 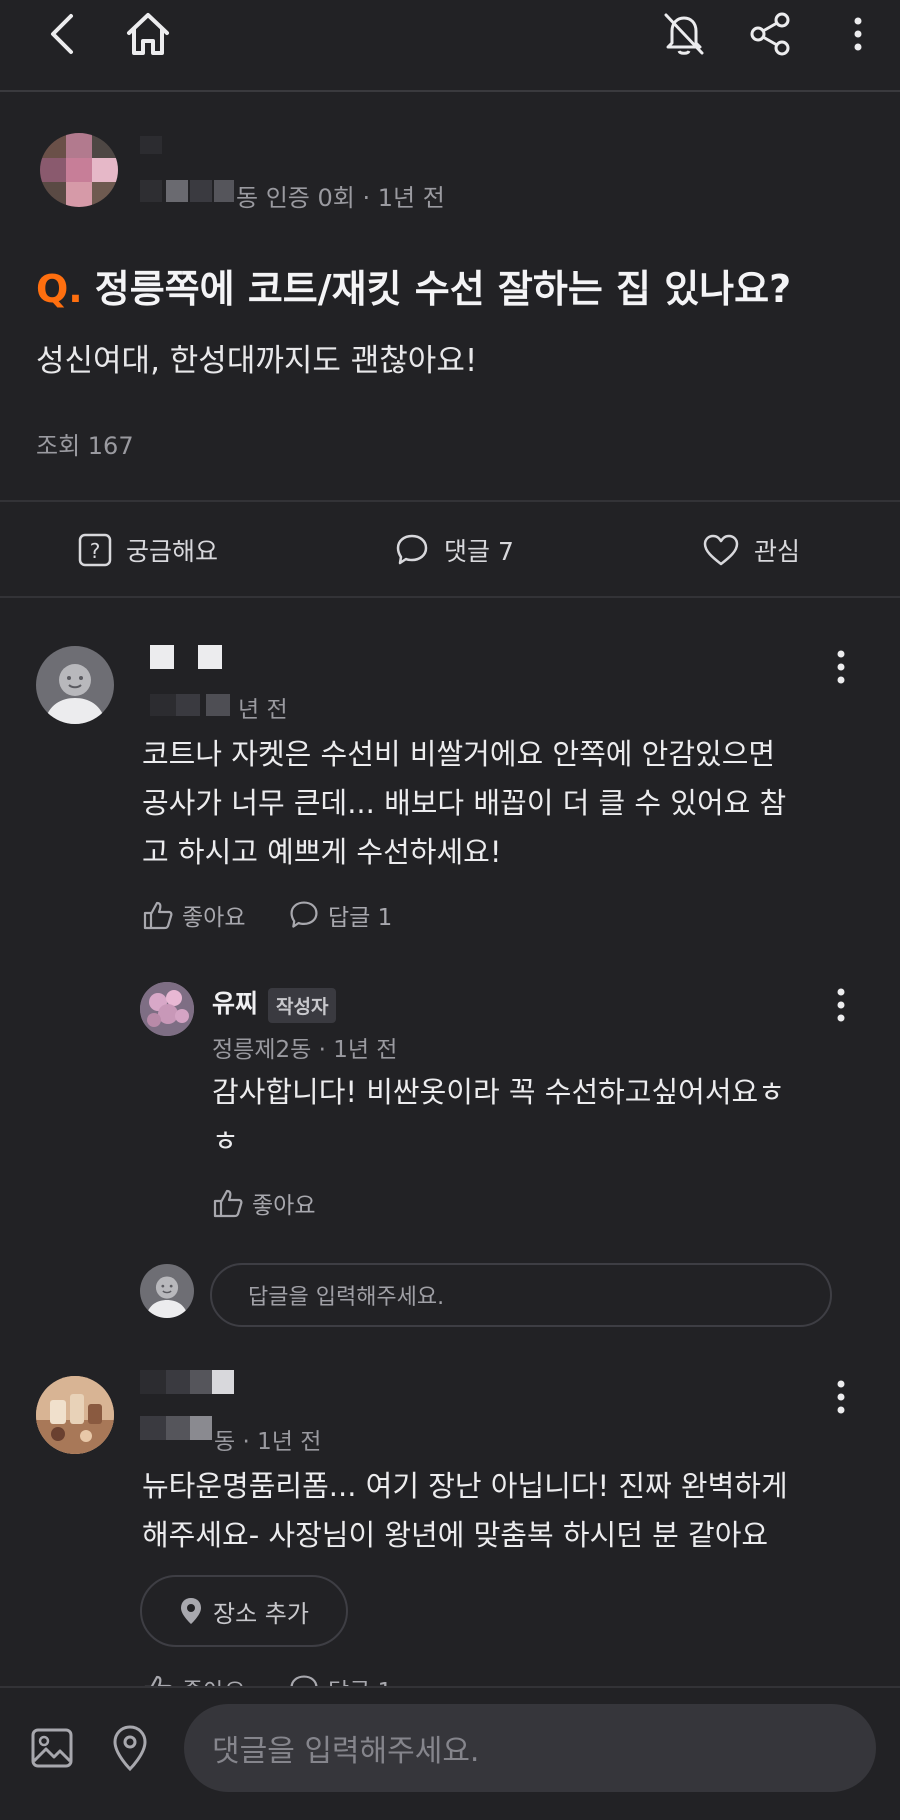 I want to click on comment-body-line: 코트나 자켓은 수선비 비쌀거에요 안쪽에 안감있으면, so click(x=459, y=754).